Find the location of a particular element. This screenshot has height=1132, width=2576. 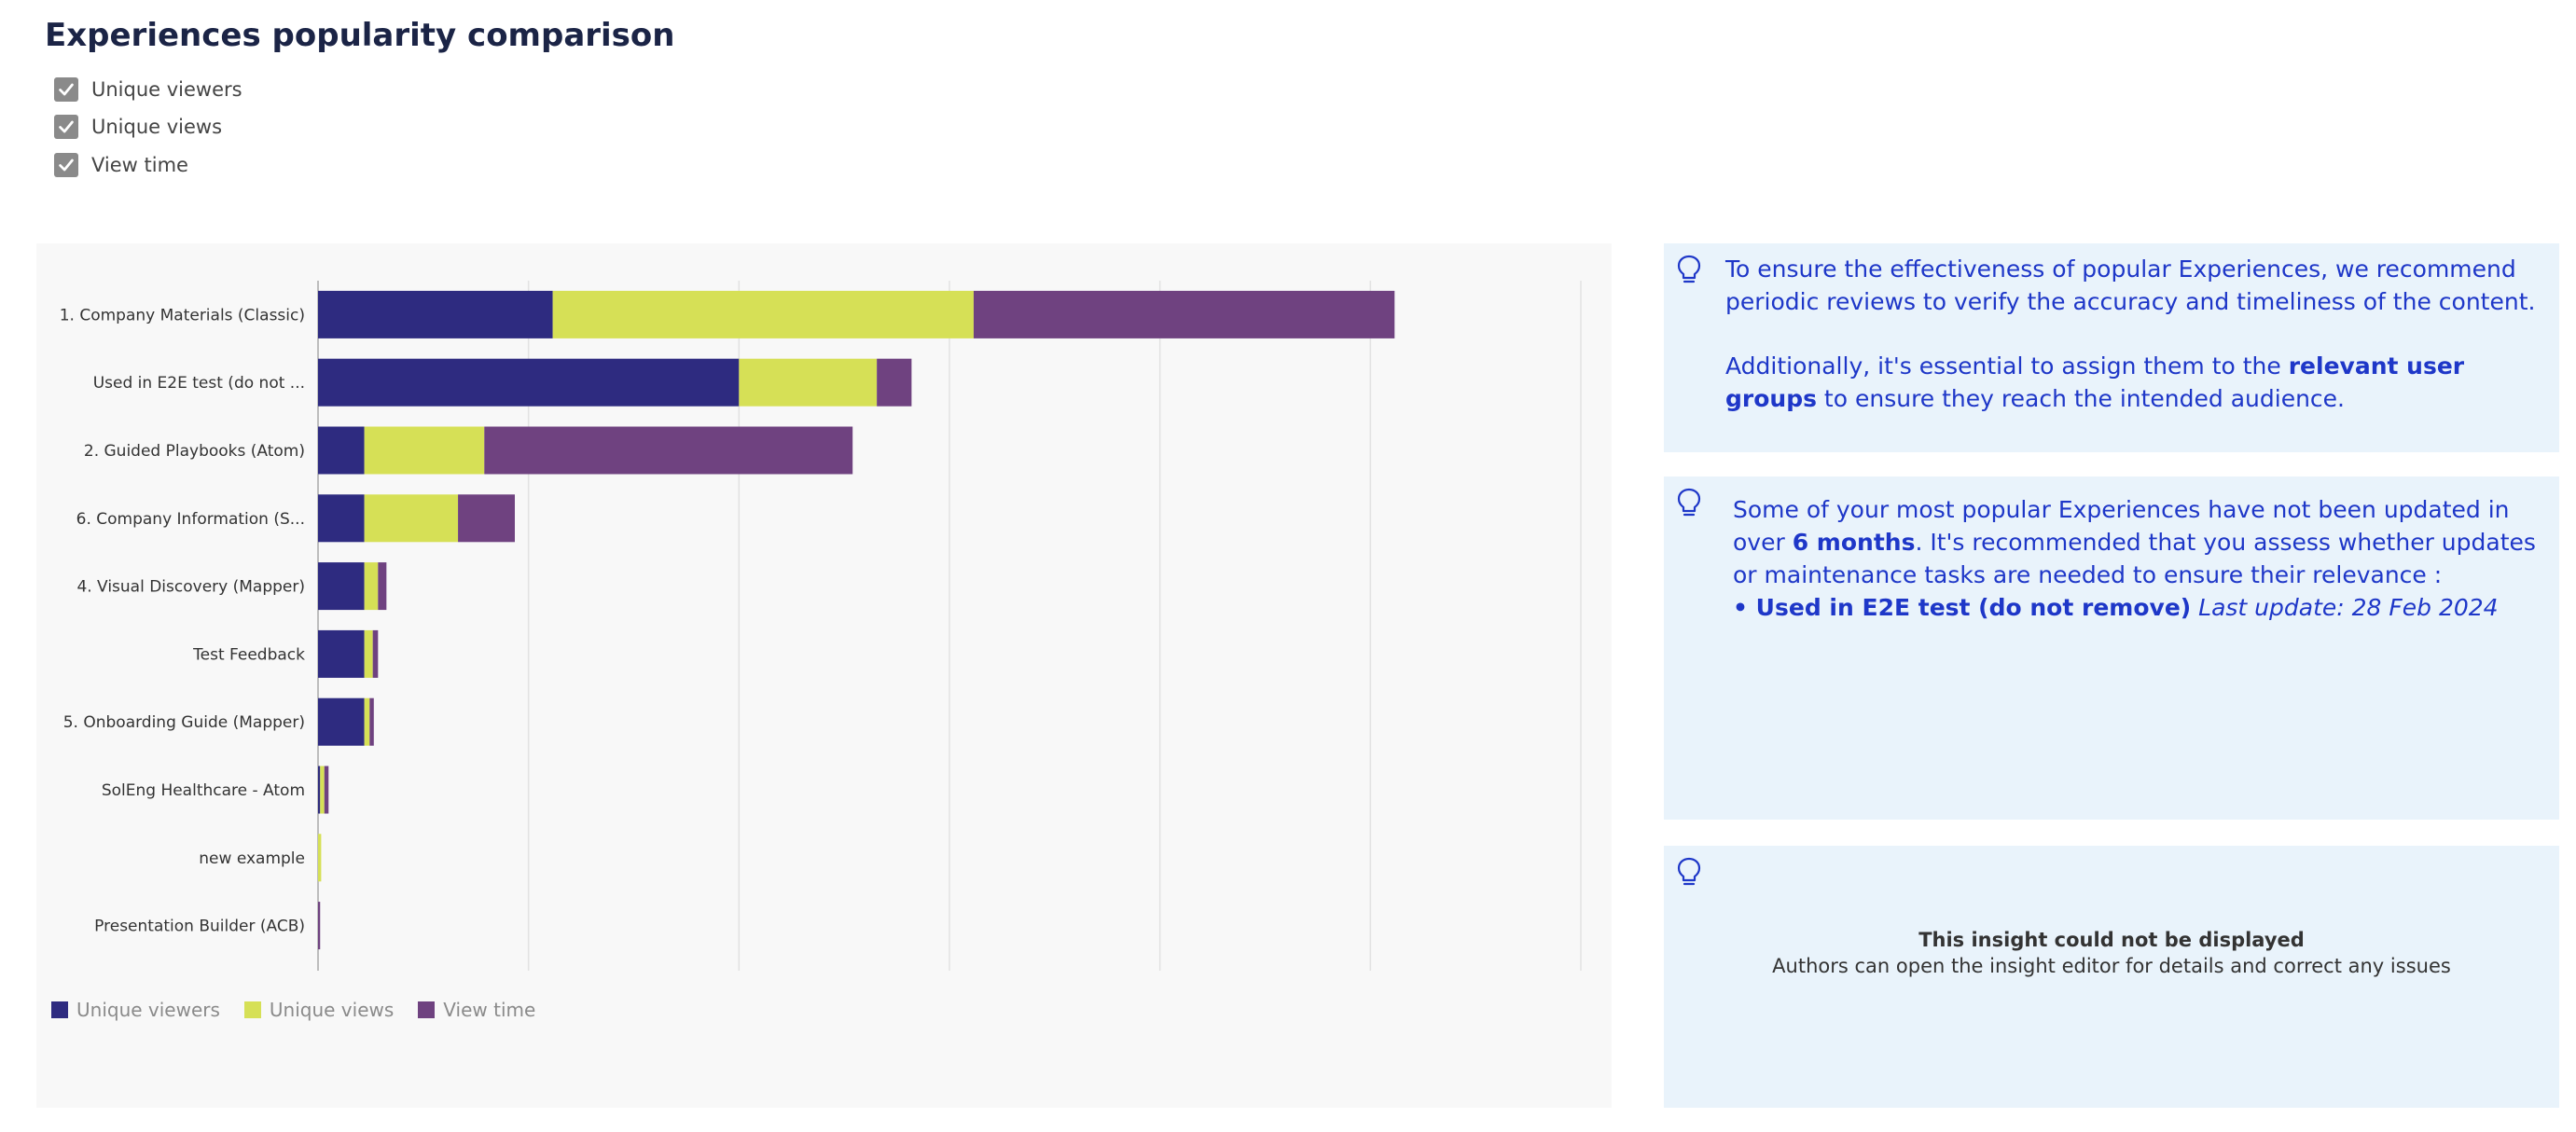

y-tick-label: SolEng Healthcare - Atom is located at coordinates (203, 791).